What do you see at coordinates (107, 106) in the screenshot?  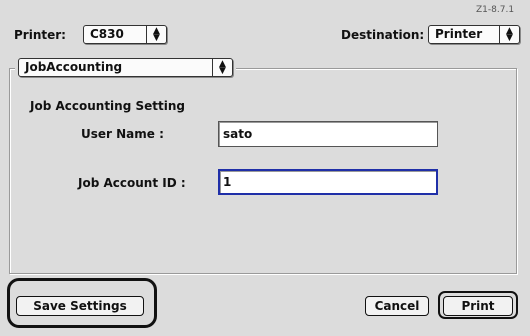 I see `section-title: Job Accounting Setting` at bounding box center [107, 106].